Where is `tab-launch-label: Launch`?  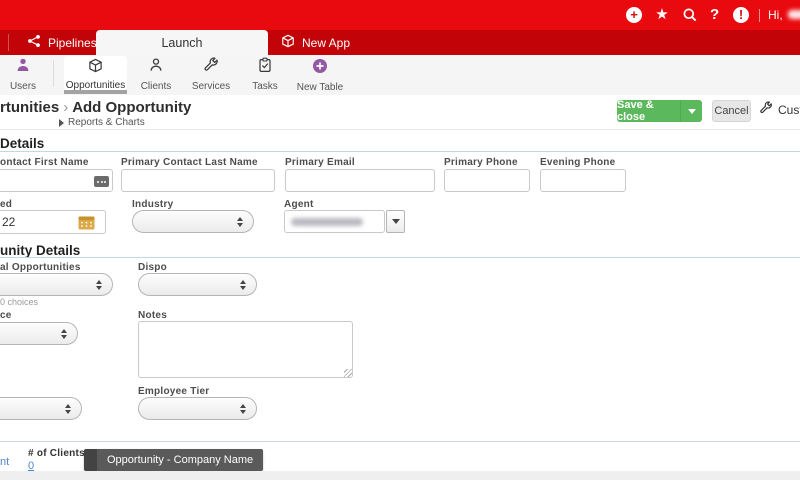 tab-launch-label: Launch is located at coordinates (182, 42).